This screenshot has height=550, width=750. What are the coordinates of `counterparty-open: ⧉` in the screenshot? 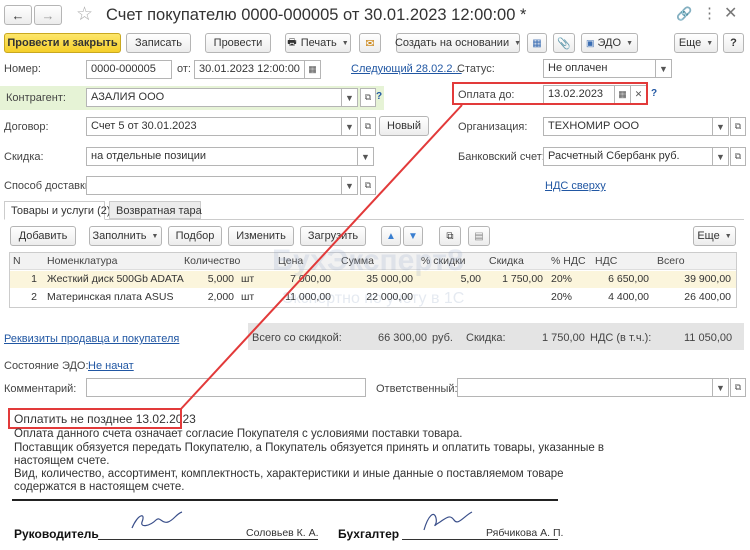 It's located at (368, 97).